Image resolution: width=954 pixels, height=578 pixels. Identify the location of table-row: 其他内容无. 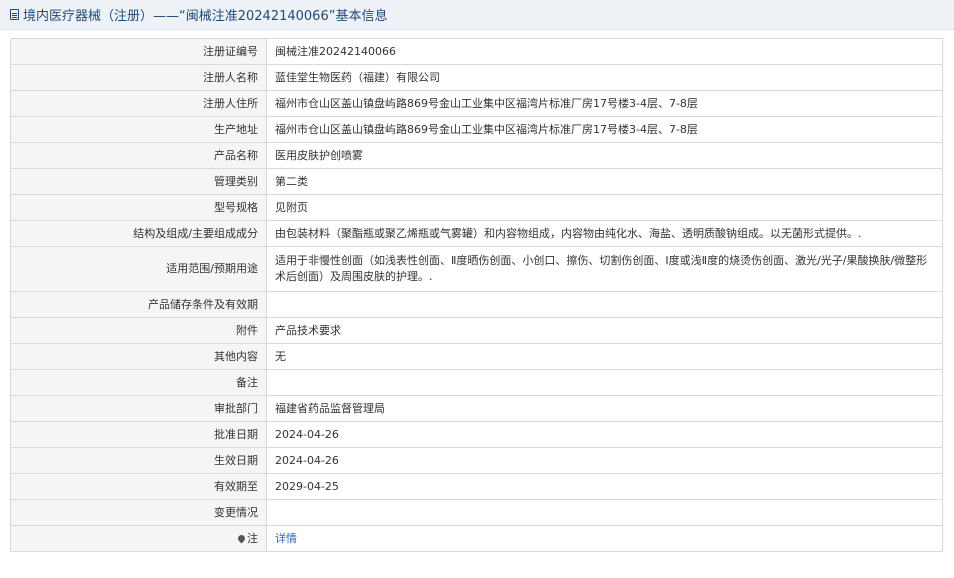
(476, 356).